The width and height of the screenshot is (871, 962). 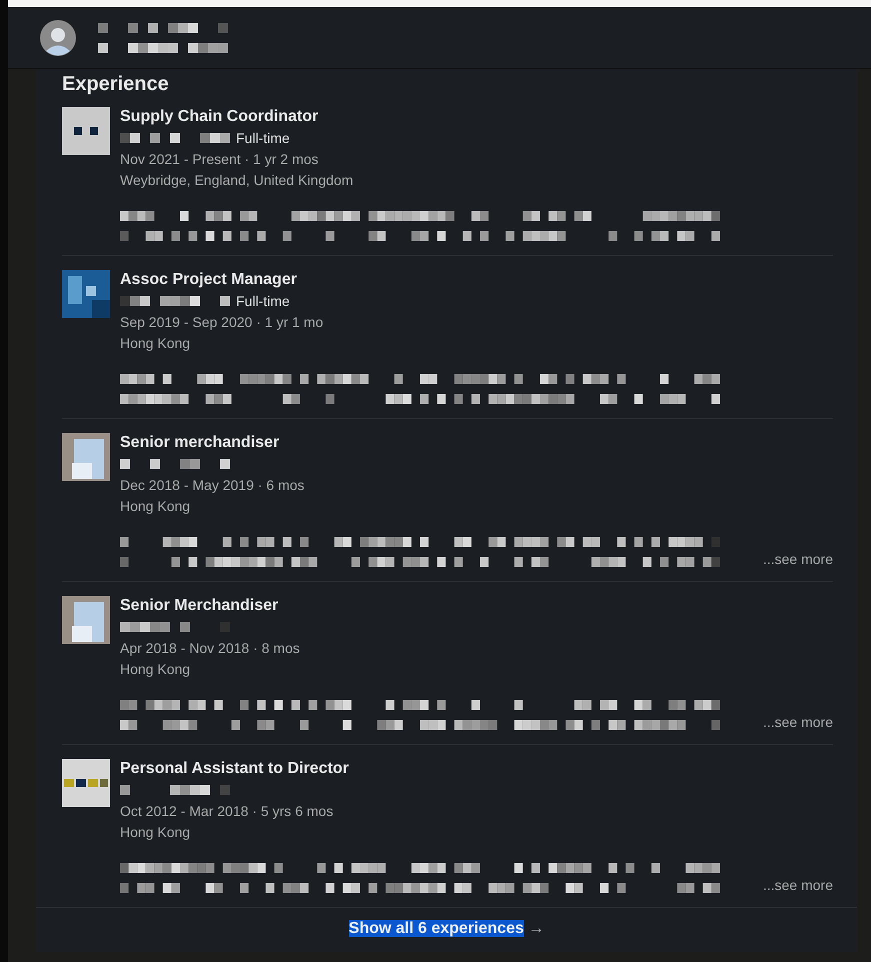 I want to click on date-range: Nov 2021 - Present · 1 yr 2 mos, so click(x=220, y=159).